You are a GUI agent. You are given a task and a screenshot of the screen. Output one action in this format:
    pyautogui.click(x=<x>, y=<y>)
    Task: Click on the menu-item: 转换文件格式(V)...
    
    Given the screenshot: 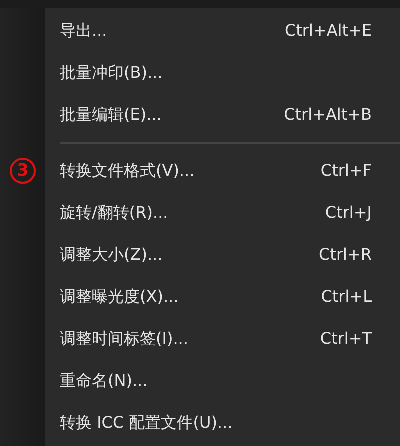 What is the action you would take?
    pyautogui.click(x=190, y=171)
    